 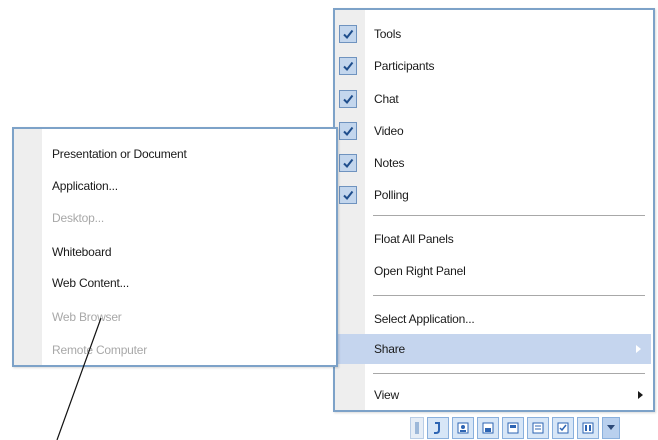 I want to click on menu-item-label: View, so click(x=386, y=395).